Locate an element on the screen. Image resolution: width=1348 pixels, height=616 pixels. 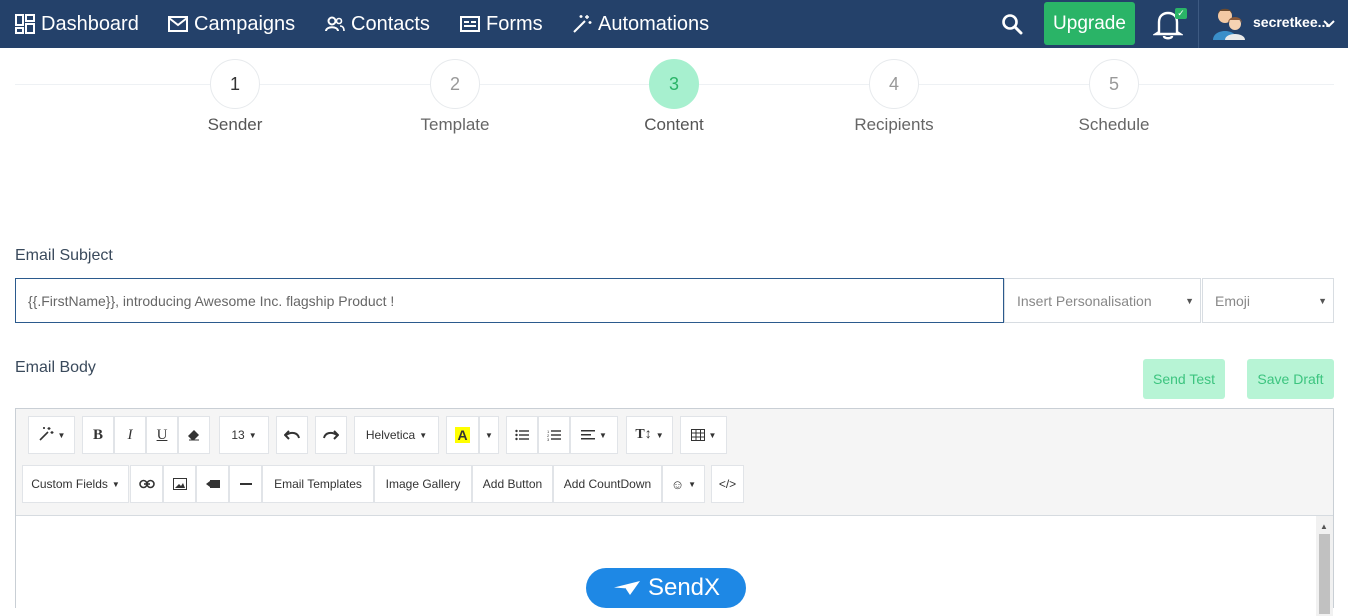
table-icon is located at coordinates (697, 435).